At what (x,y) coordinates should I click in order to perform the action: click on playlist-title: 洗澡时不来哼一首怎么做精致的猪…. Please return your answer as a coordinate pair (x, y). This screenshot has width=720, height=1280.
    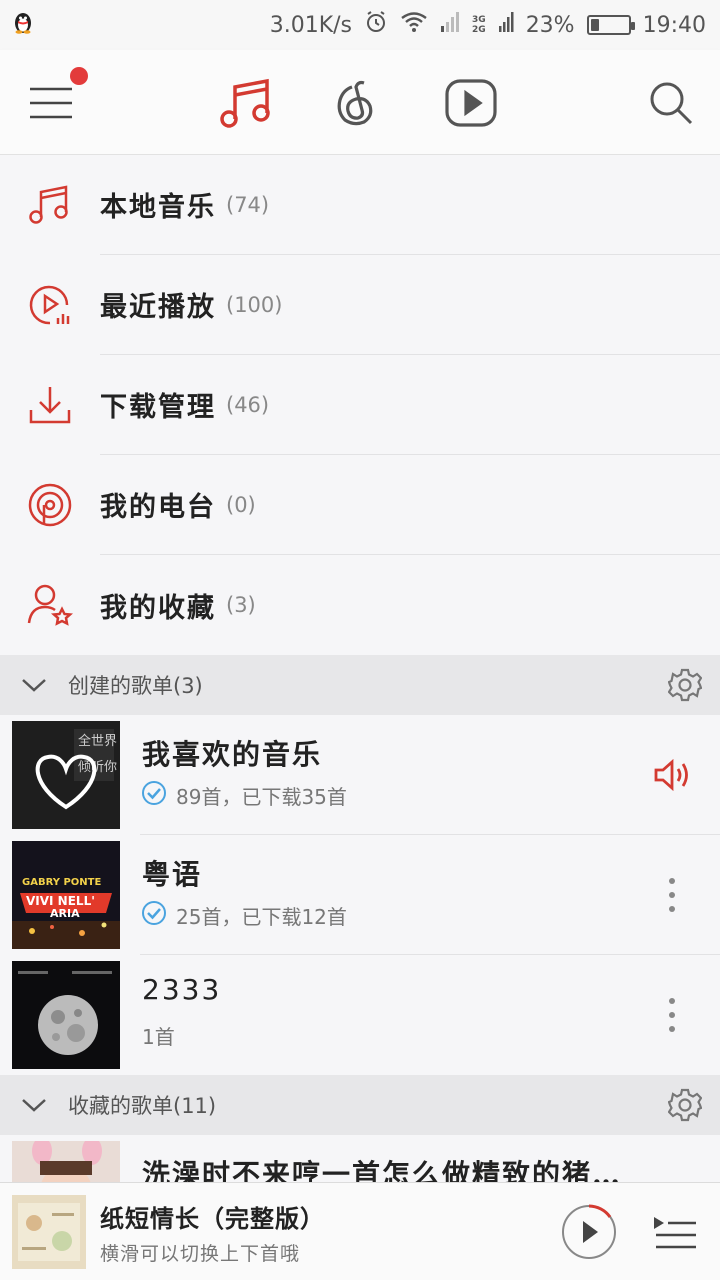
    Looking at the image, I should click on (382, 1170).